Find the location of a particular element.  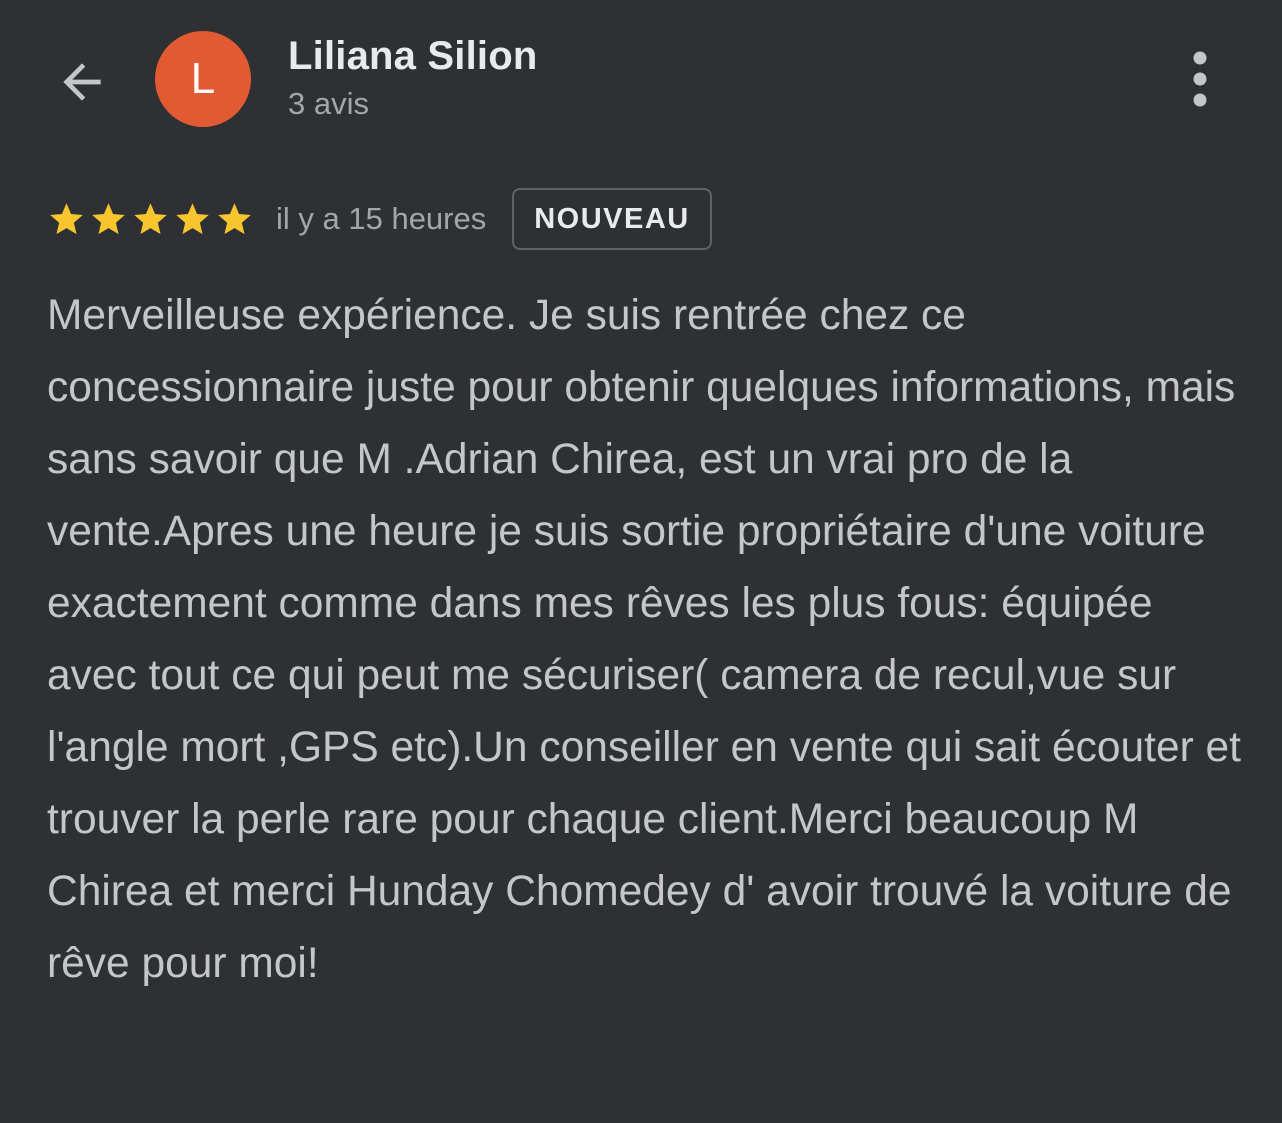

more-vert-icon is located at coordinates (1200, 79).